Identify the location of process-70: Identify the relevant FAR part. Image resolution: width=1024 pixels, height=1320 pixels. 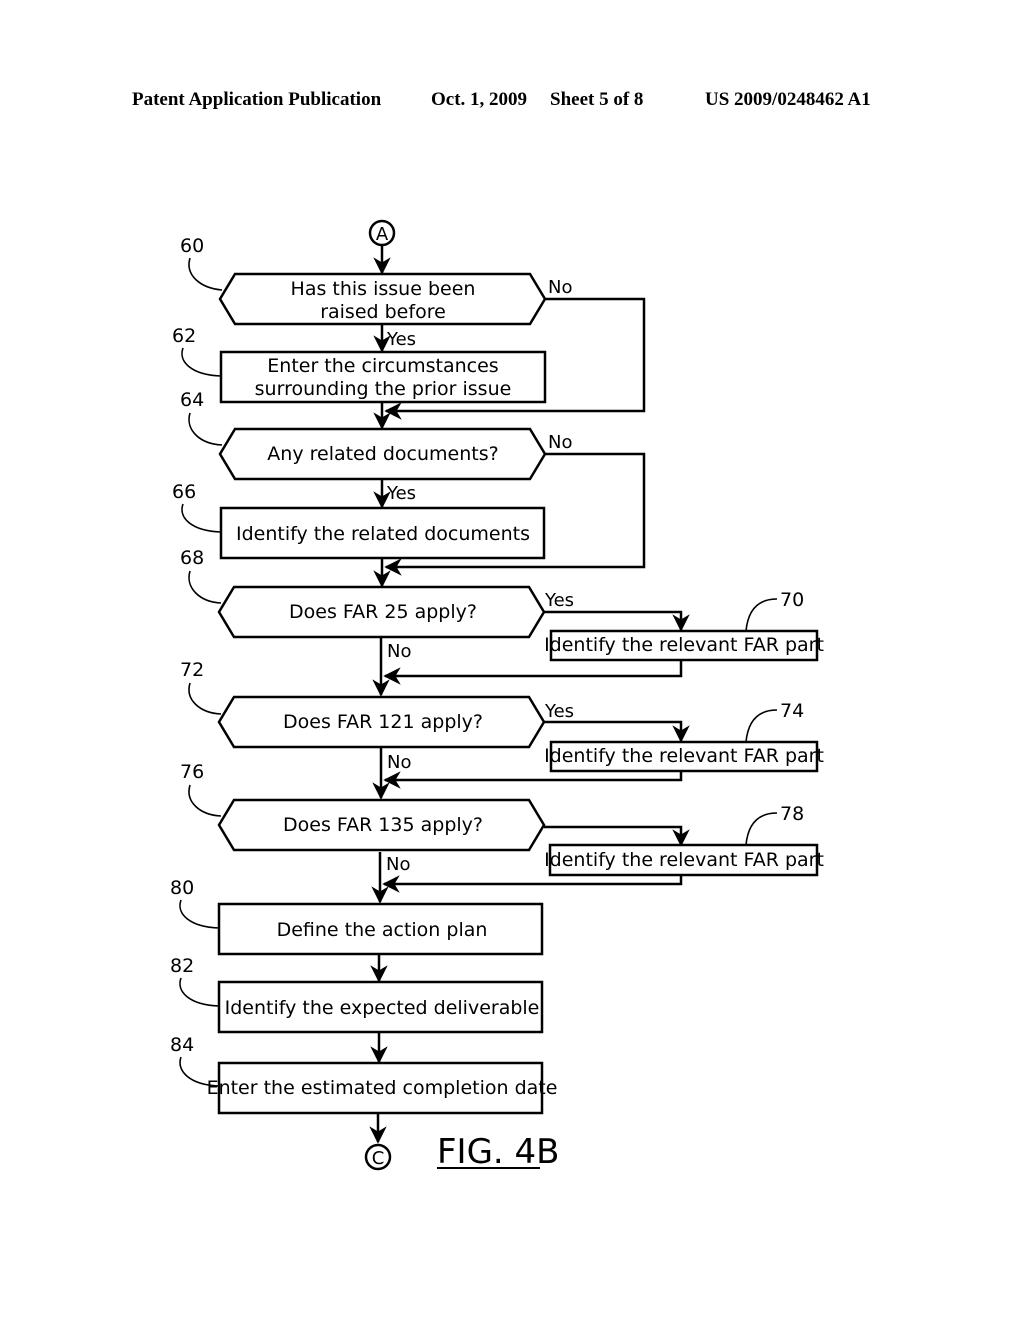
(684, 645).